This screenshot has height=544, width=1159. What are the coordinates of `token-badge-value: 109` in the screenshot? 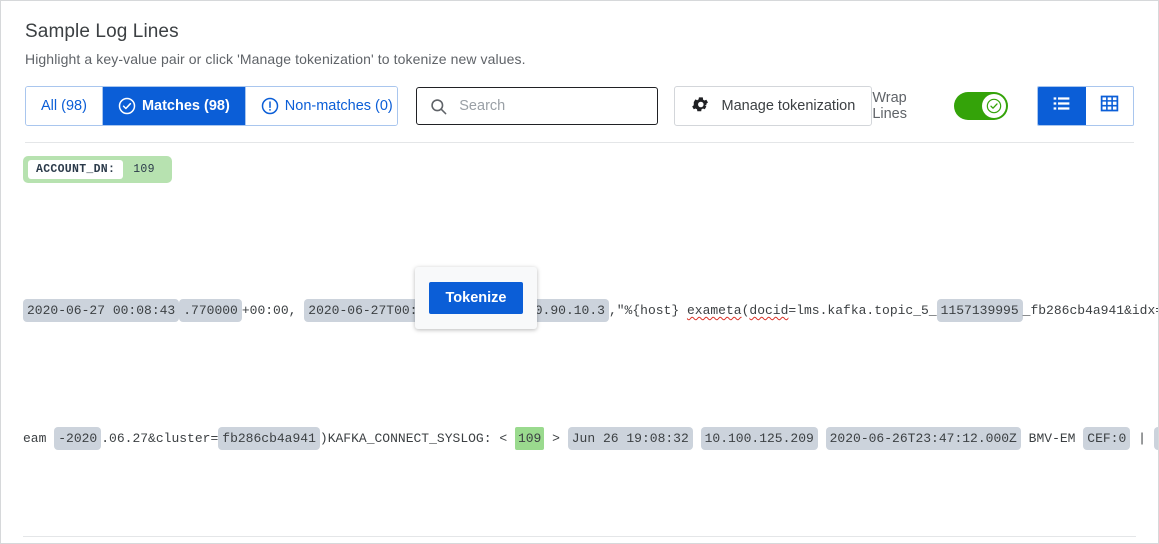 It's located at (144, 169).